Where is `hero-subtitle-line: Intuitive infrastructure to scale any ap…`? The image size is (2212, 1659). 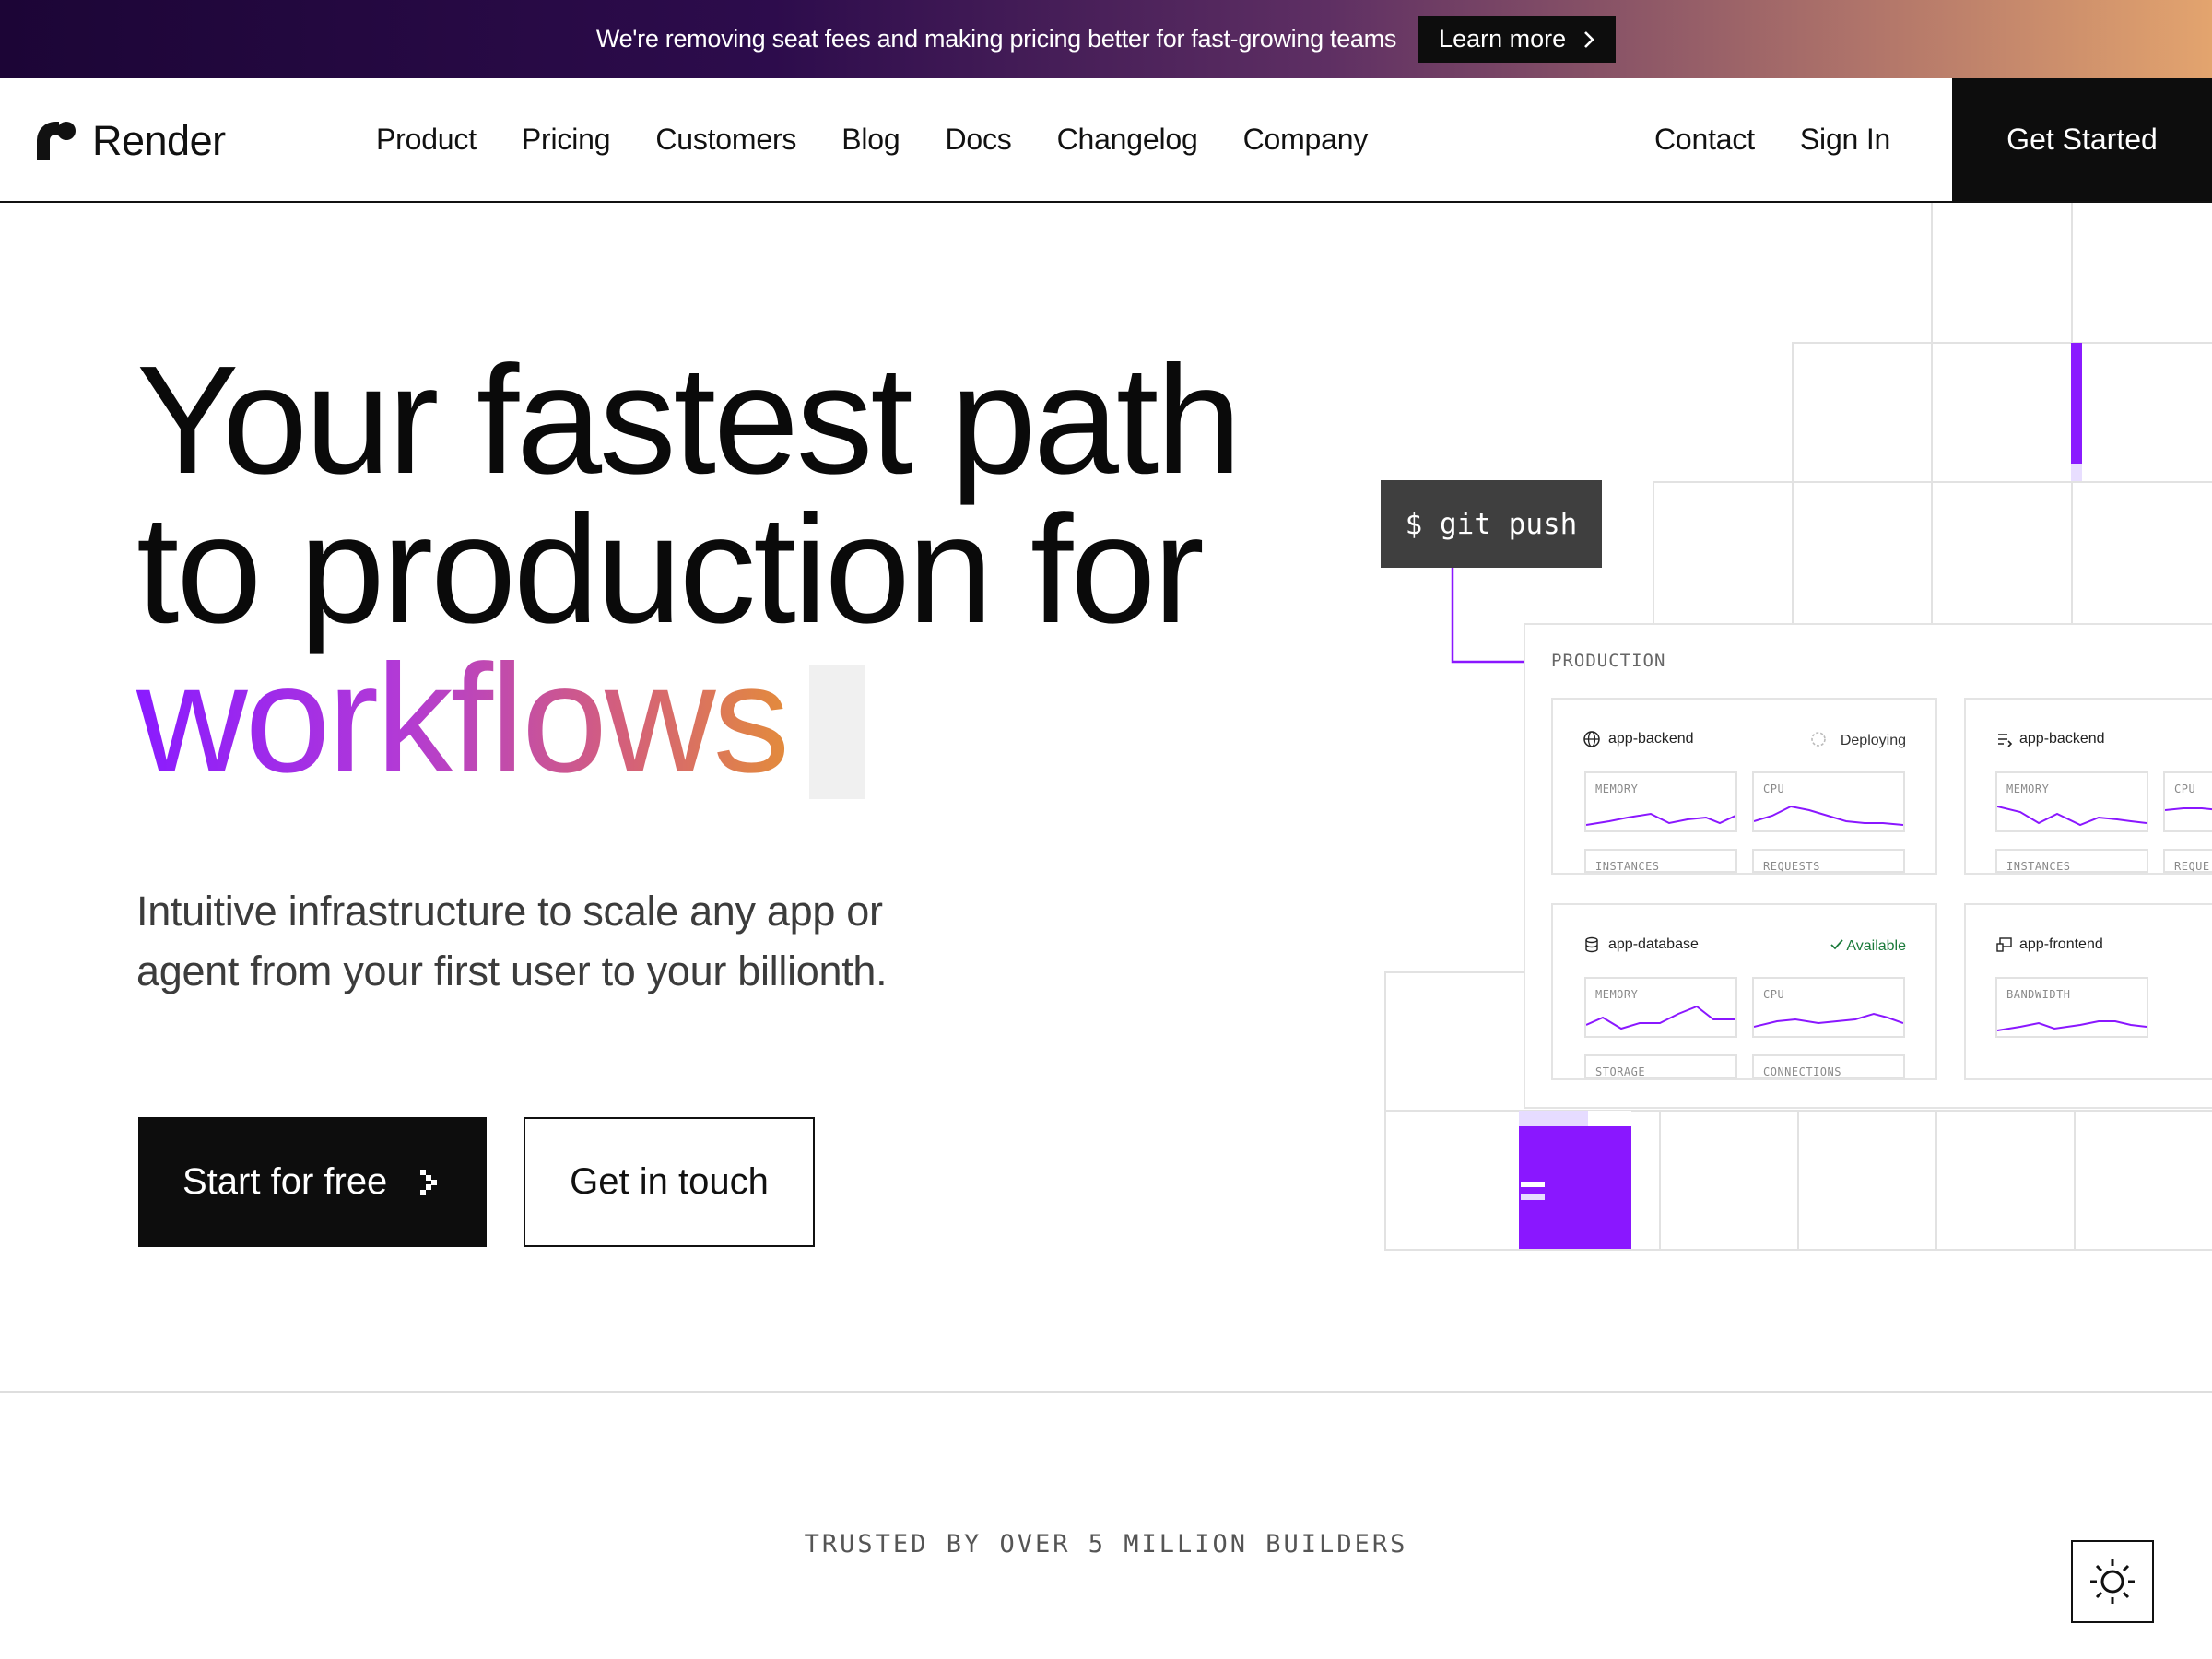 hero-subtitle-line: Intuitive infrastructure to scale any ap… is located at coordinates (509, 911).